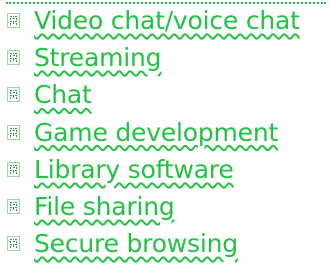  I want to click on link-library-software: Library software, so click(134, 170).